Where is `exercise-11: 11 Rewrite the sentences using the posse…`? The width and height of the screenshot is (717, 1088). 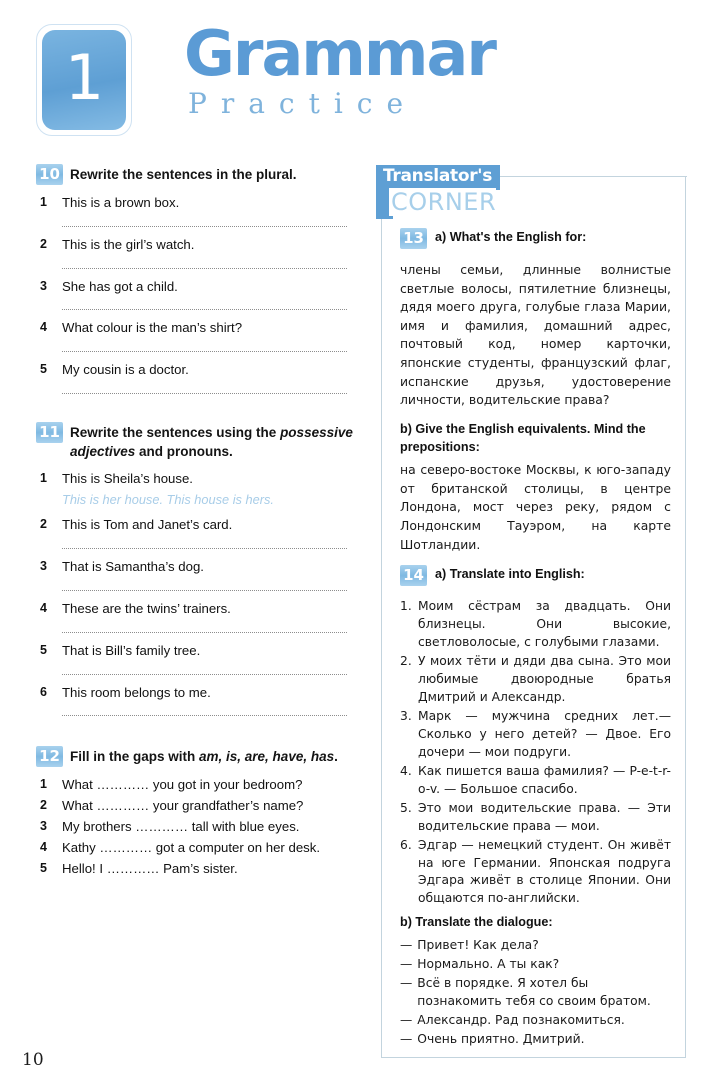 exercise-11: 11 Rewrite the sentences using the posse… is located at coordinates (196, 570).